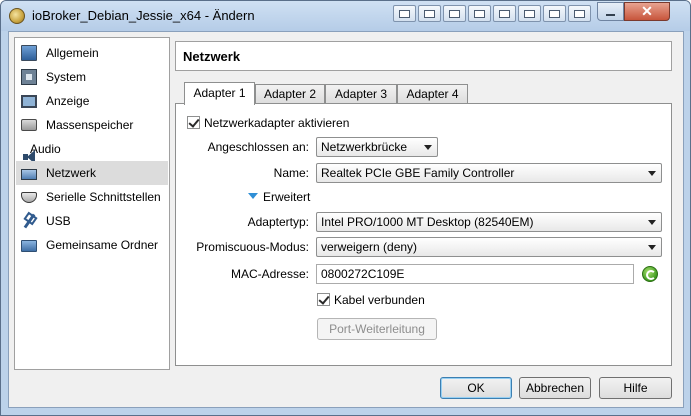  Describe the element at coordinates (193, 122) in the screenshot. I see `enable-adapter-checkbox` at that location.